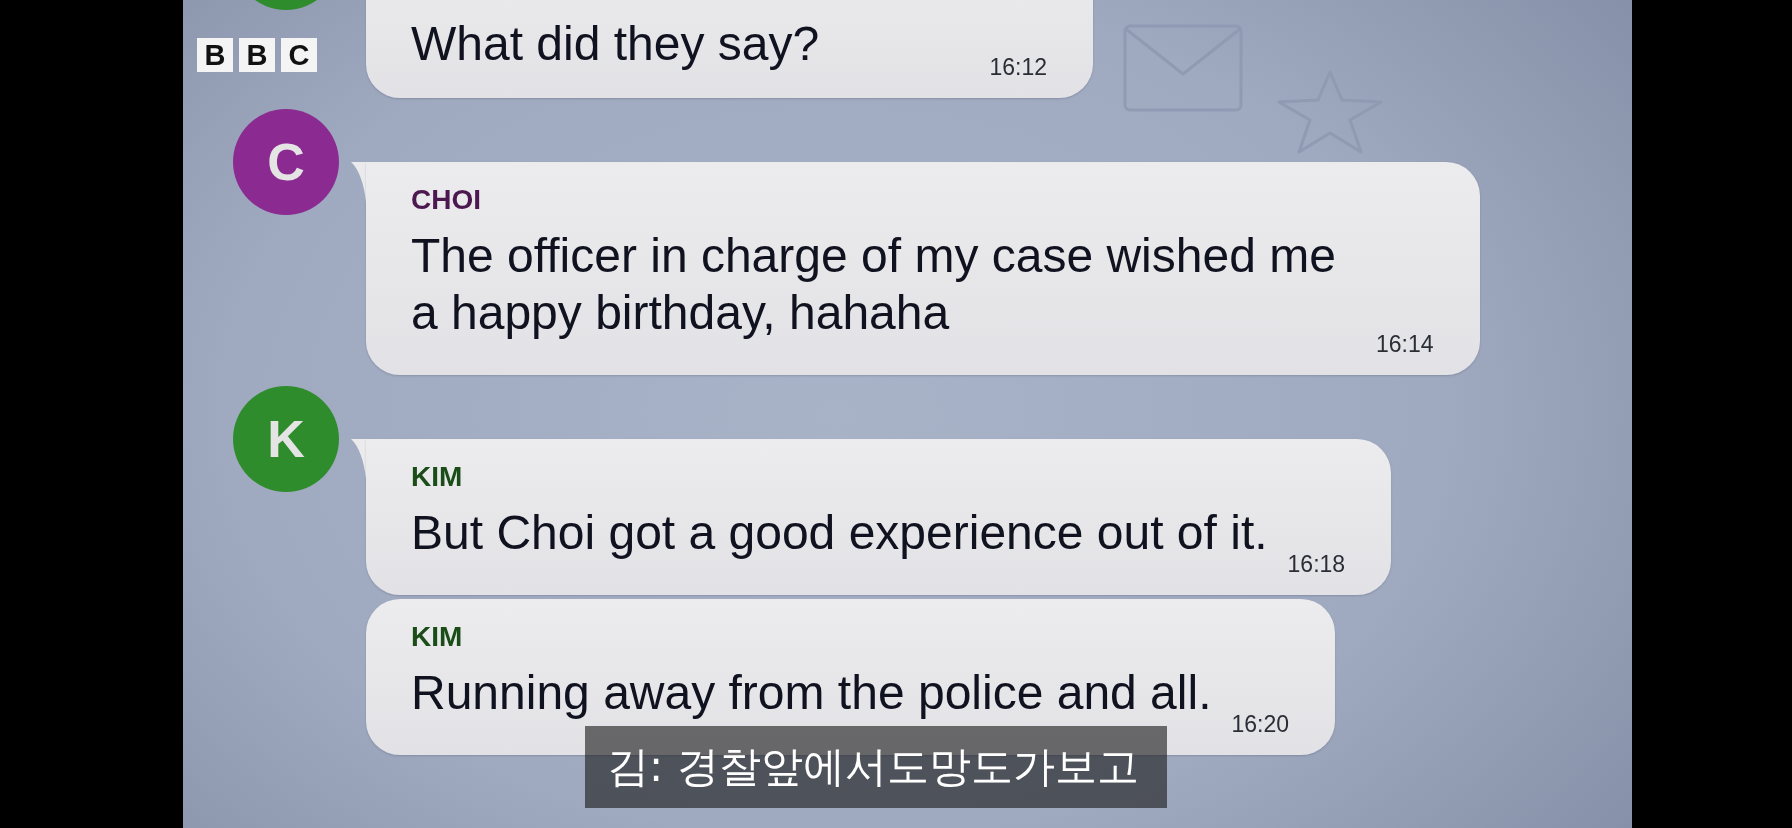  I want to click on message-time: 16:14, so click(1405, 344).